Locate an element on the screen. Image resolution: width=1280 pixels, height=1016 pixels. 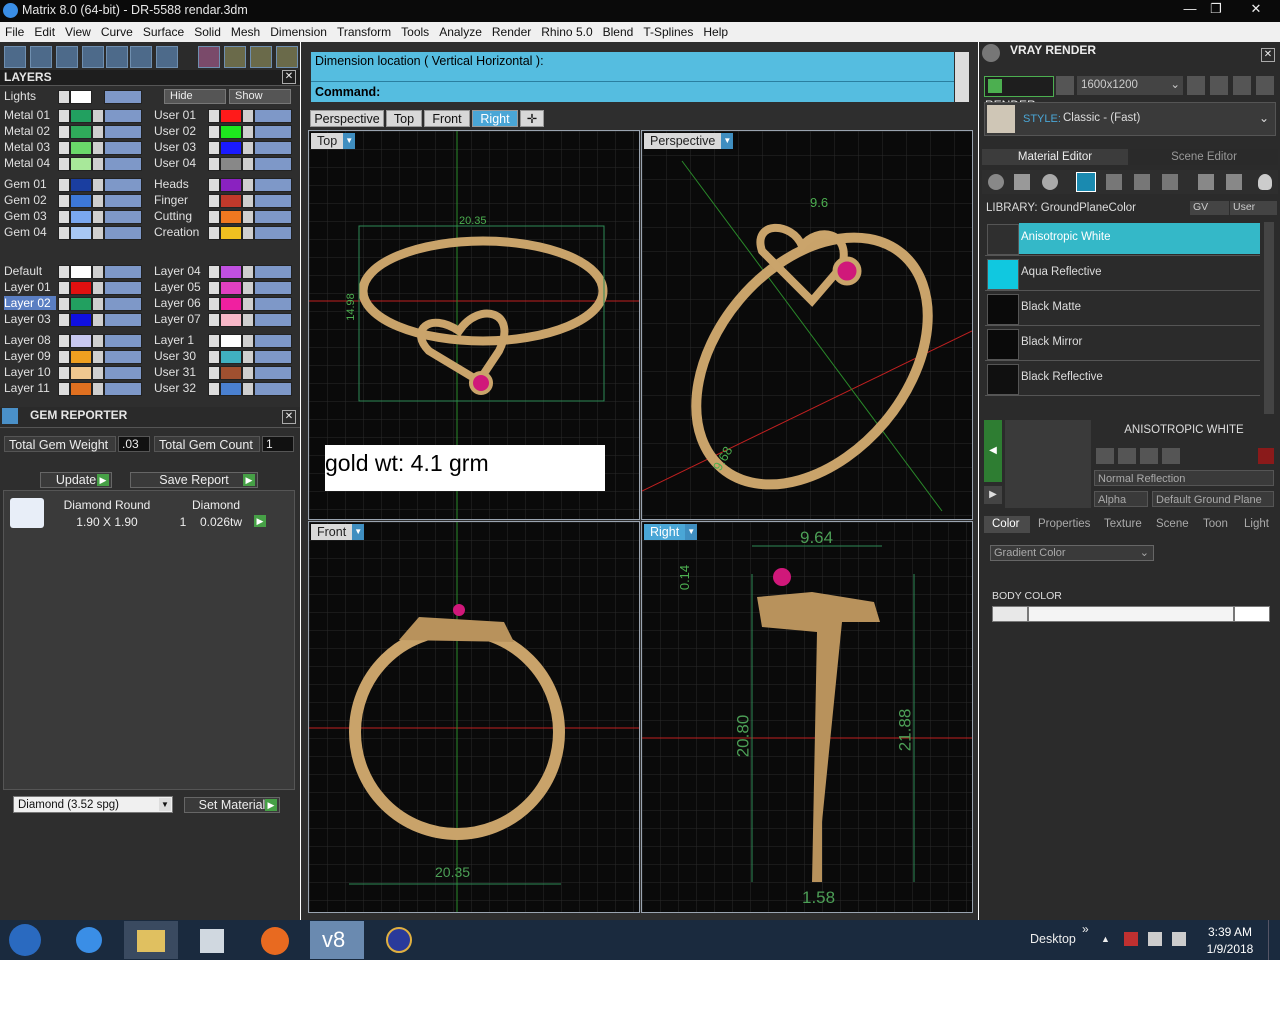
tab-perspective: Perspective is located at coordinates (347, 118).